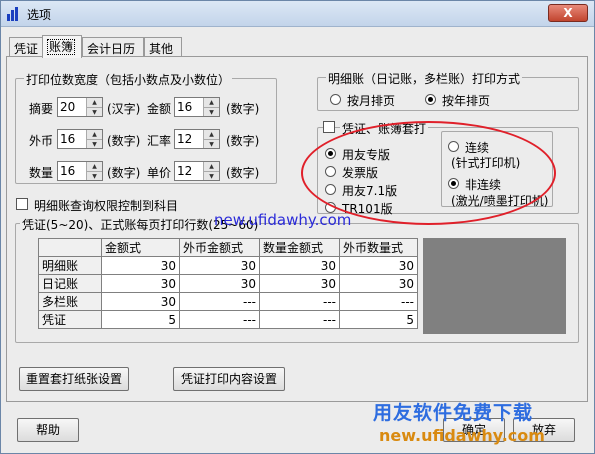  Describe the element at coordinates (124, 109) in the screenshot. I see `summary-unit: (汉字)` at that location.